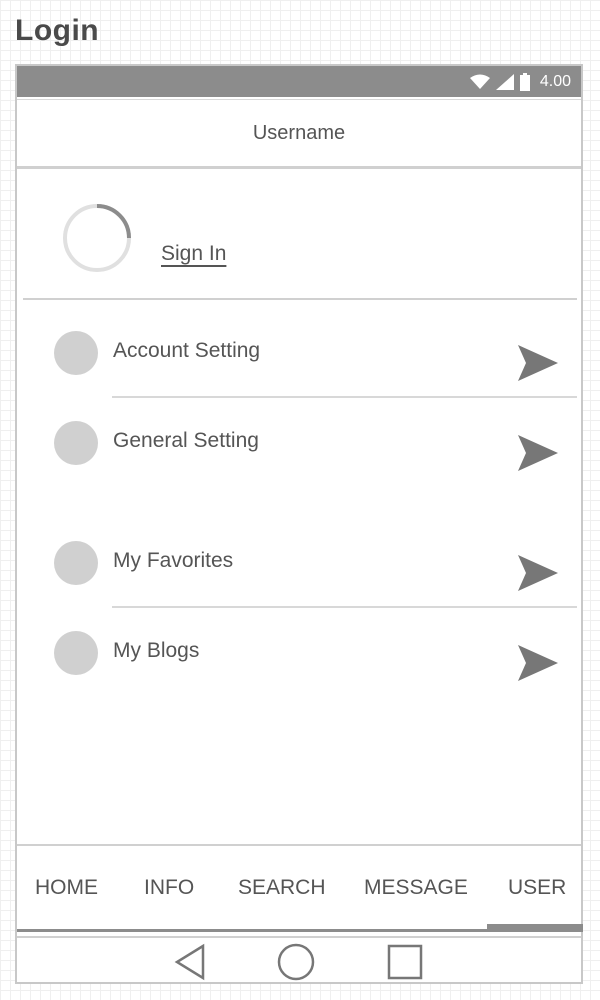  I want to click on tab-home: HOME, so click(66, 888).